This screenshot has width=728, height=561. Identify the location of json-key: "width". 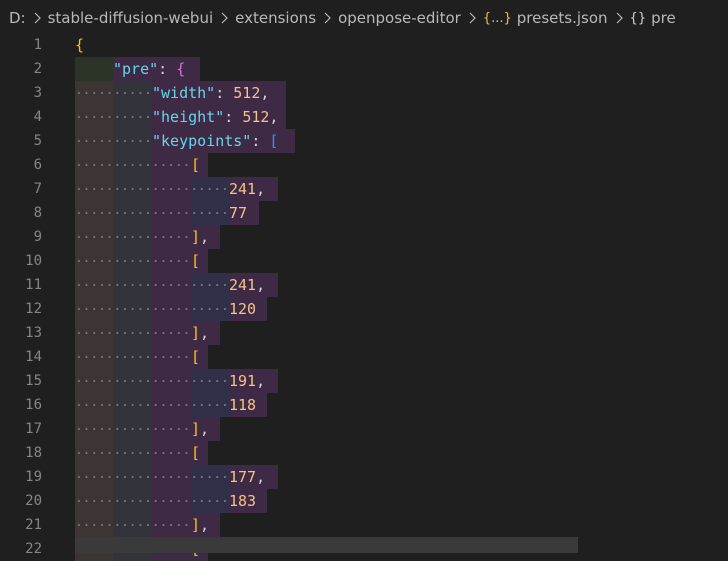
(184, 93).